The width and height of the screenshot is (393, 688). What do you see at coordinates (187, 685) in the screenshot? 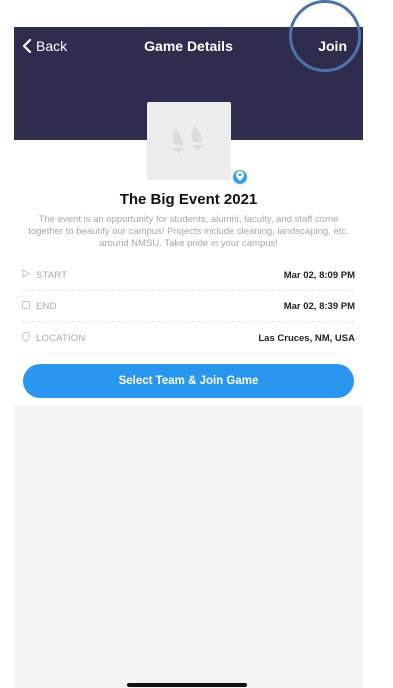
I see `home-indicator` at bounding box center [187, 685].